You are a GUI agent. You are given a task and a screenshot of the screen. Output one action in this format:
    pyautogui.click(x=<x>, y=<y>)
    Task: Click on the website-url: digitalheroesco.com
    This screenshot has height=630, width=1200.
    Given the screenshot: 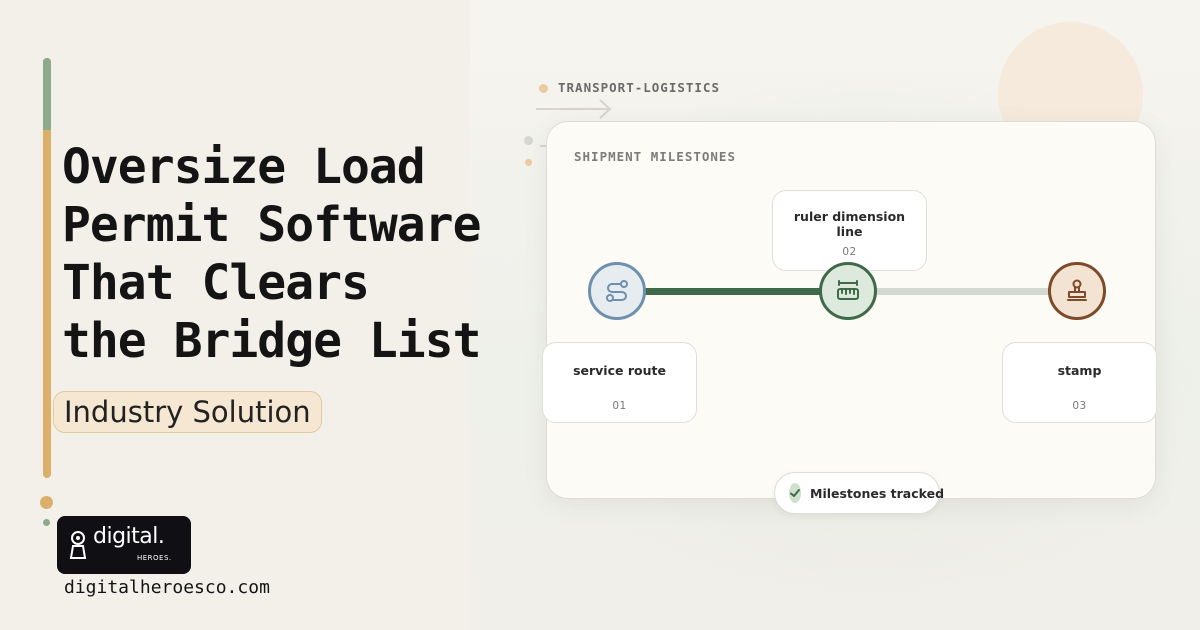 What is the action you would take?
    pyautogui.click(x=167, y=587)
    